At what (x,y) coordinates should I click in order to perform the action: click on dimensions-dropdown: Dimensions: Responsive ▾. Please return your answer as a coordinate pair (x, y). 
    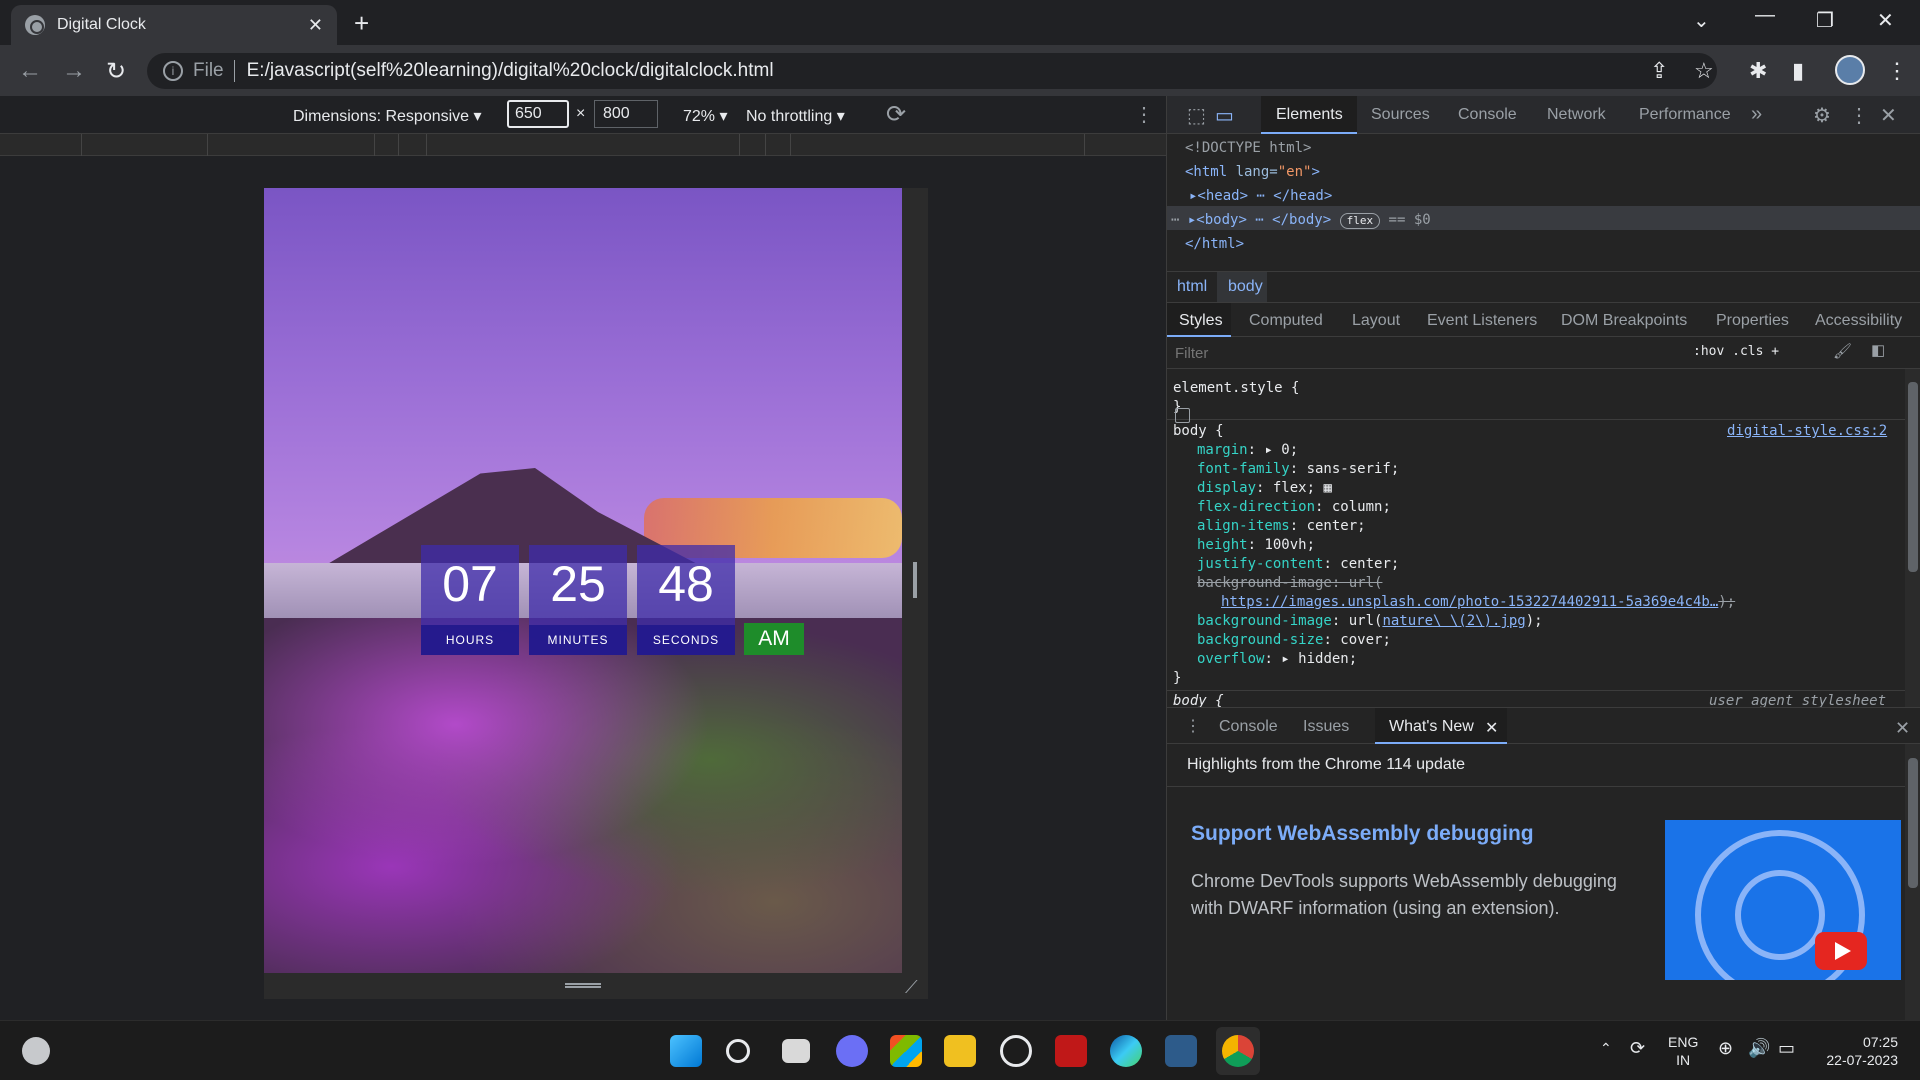
    Looking at the image, I should click on (387, 116).